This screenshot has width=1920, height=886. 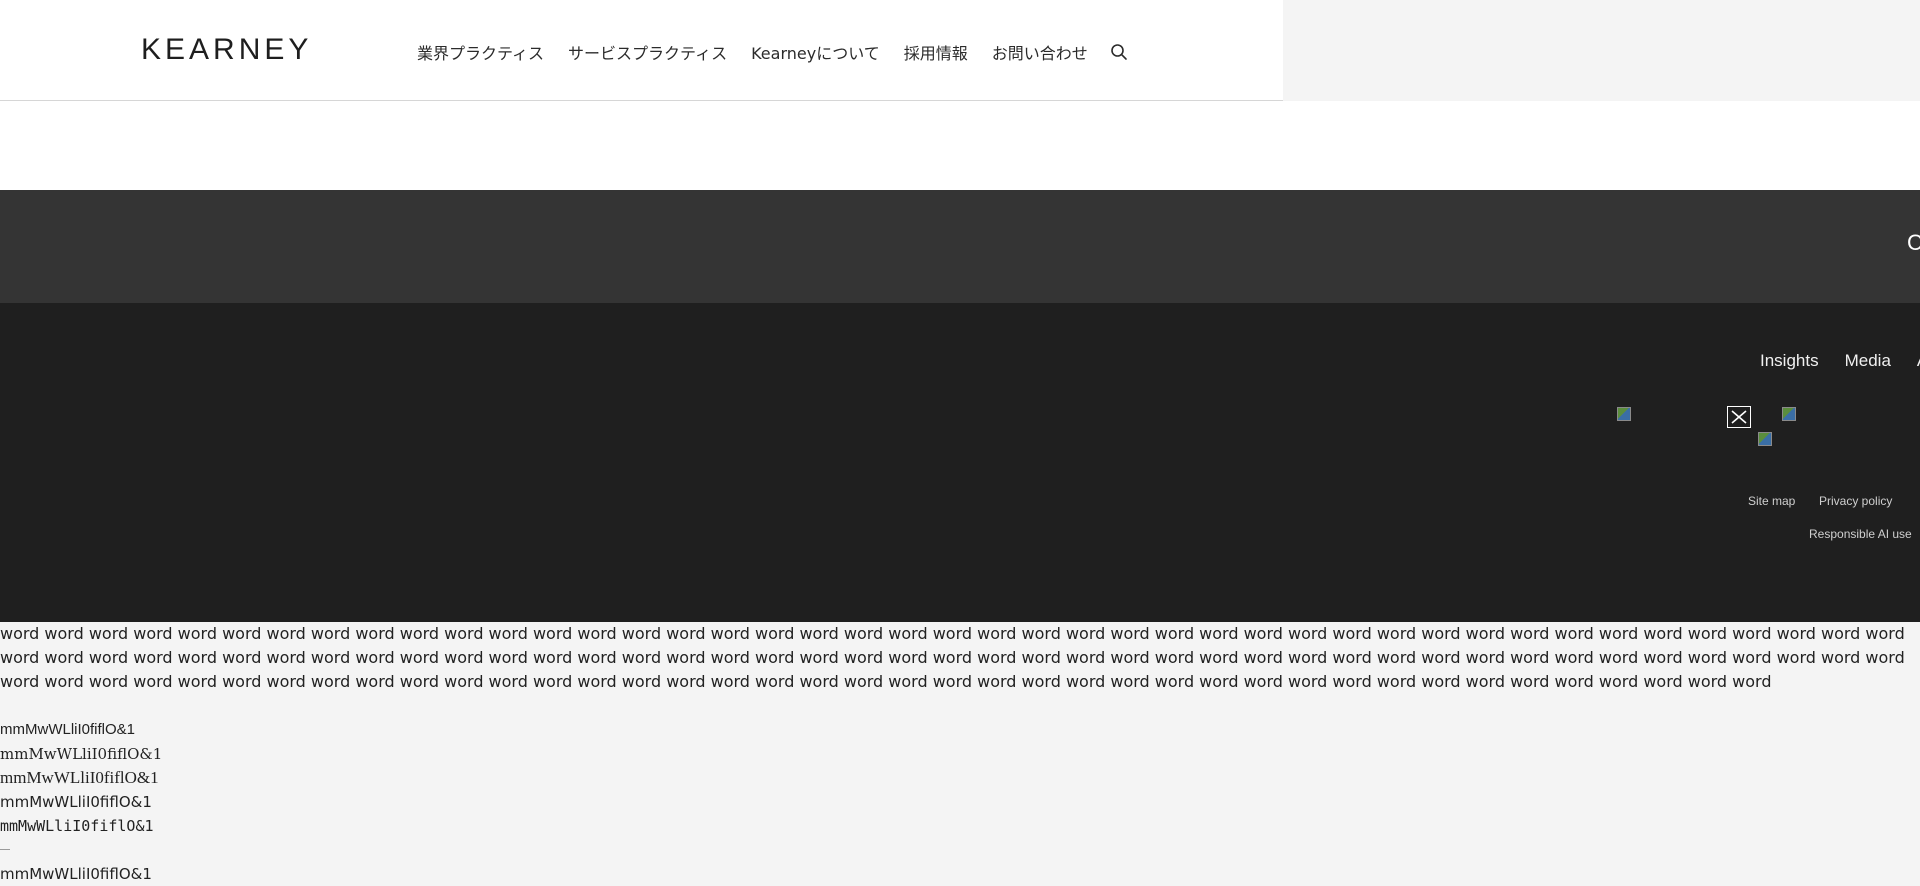 I want to click on nav-item-contact: お問い合わせ, so click(x=1040, y=52).